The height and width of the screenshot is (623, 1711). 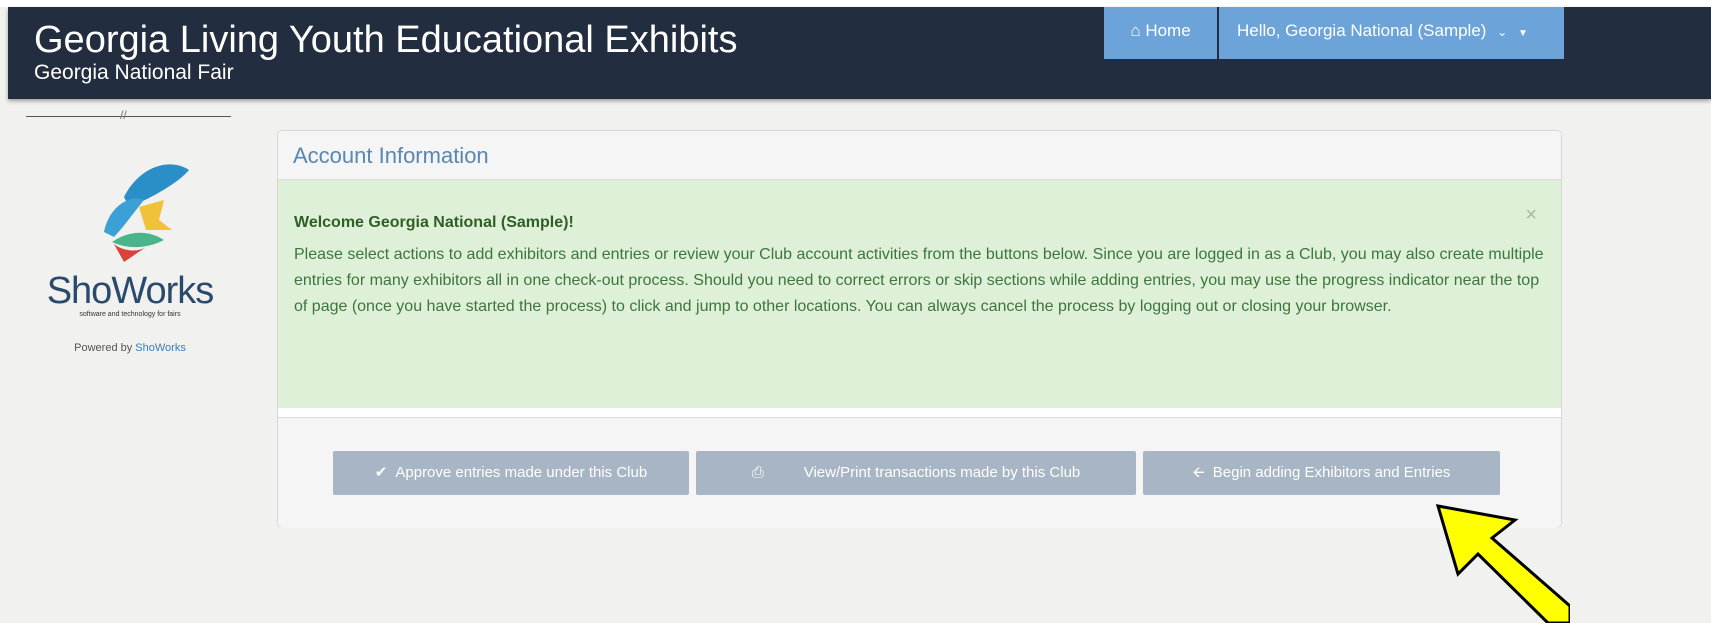 What do you see at coordinates (1502, 32) in the screenshot?
I see `chevron-down-icon: ⌄` at bounding box center [1502, 32].